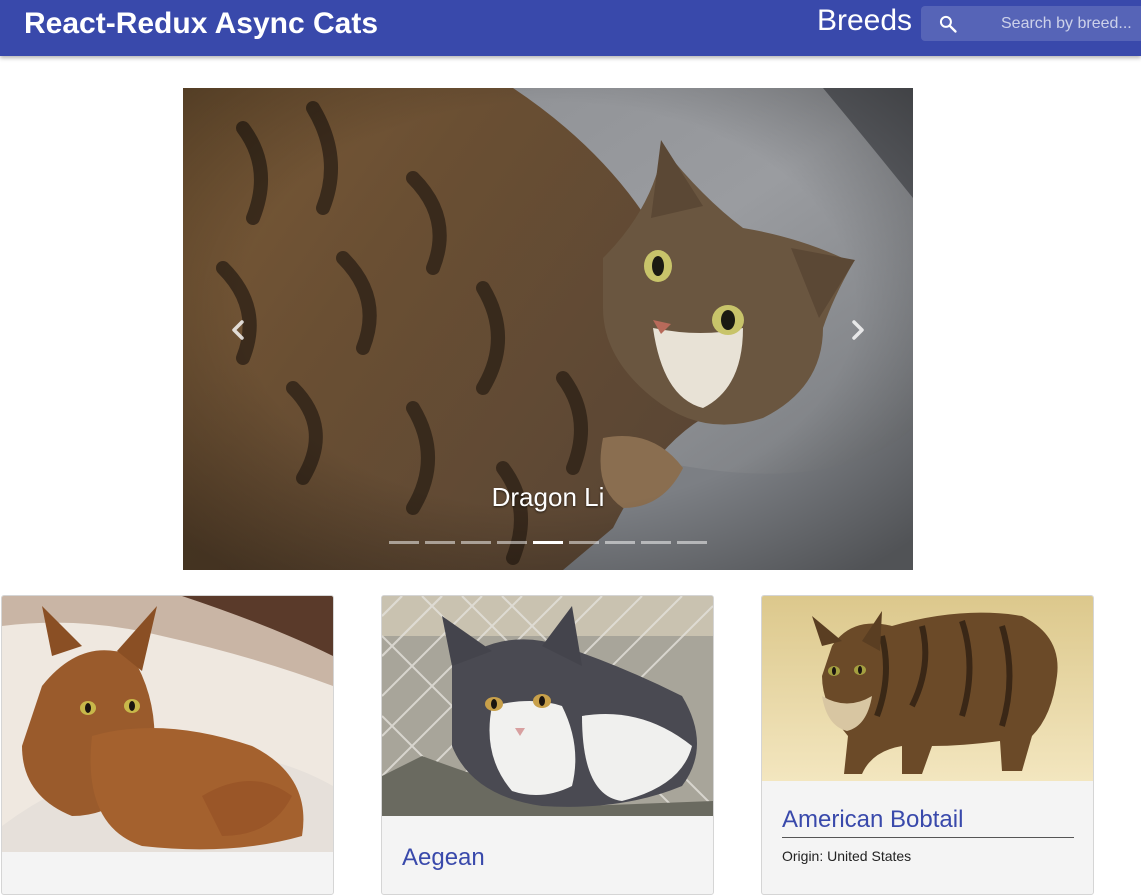  I want to click on carousel-caption: Dragon Li, so click(548, 497).